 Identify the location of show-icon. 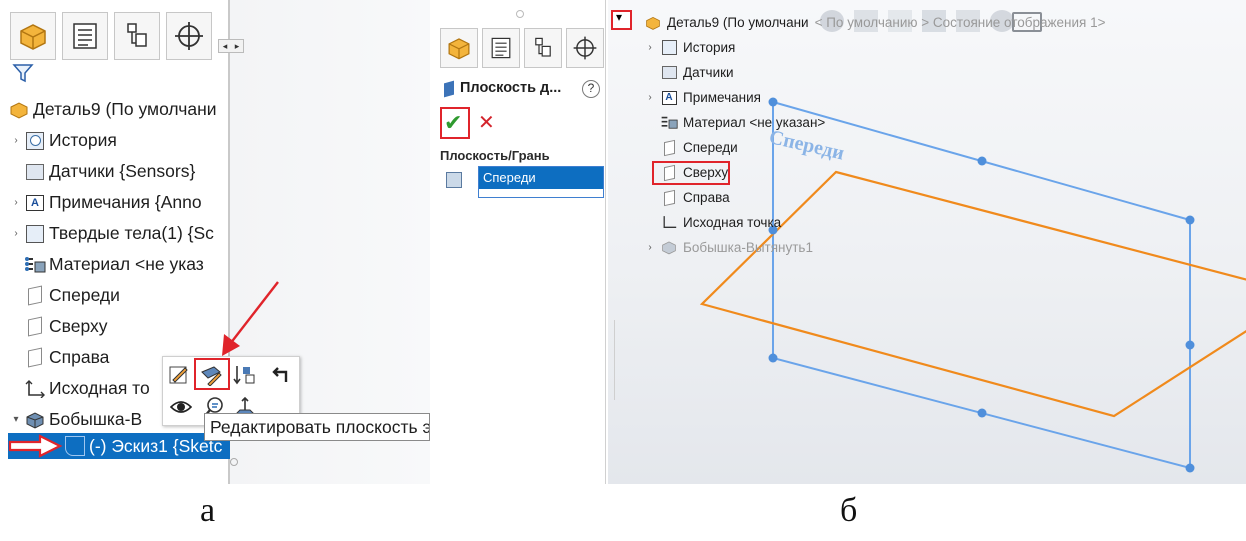
(181, 407).